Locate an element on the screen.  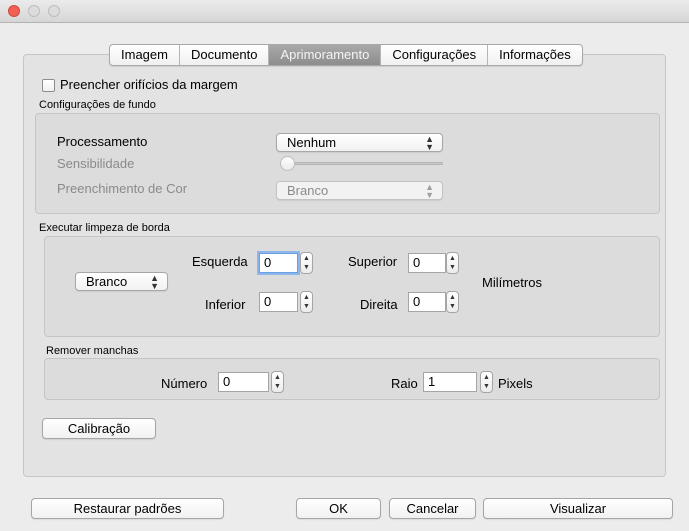
processing-label: Processamento is located at coordinates (102, 141).